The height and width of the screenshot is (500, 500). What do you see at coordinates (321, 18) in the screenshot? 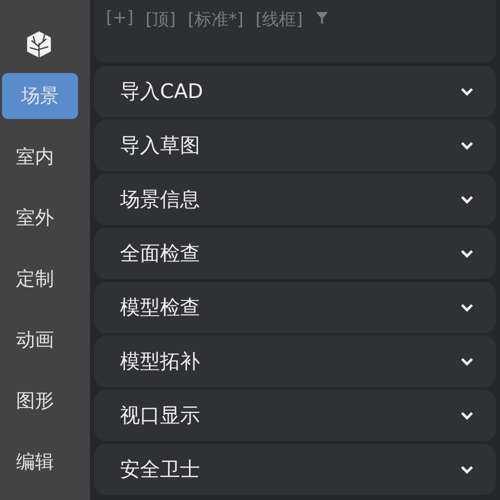
I see `filter-icon` at bounding box center [321, 18].